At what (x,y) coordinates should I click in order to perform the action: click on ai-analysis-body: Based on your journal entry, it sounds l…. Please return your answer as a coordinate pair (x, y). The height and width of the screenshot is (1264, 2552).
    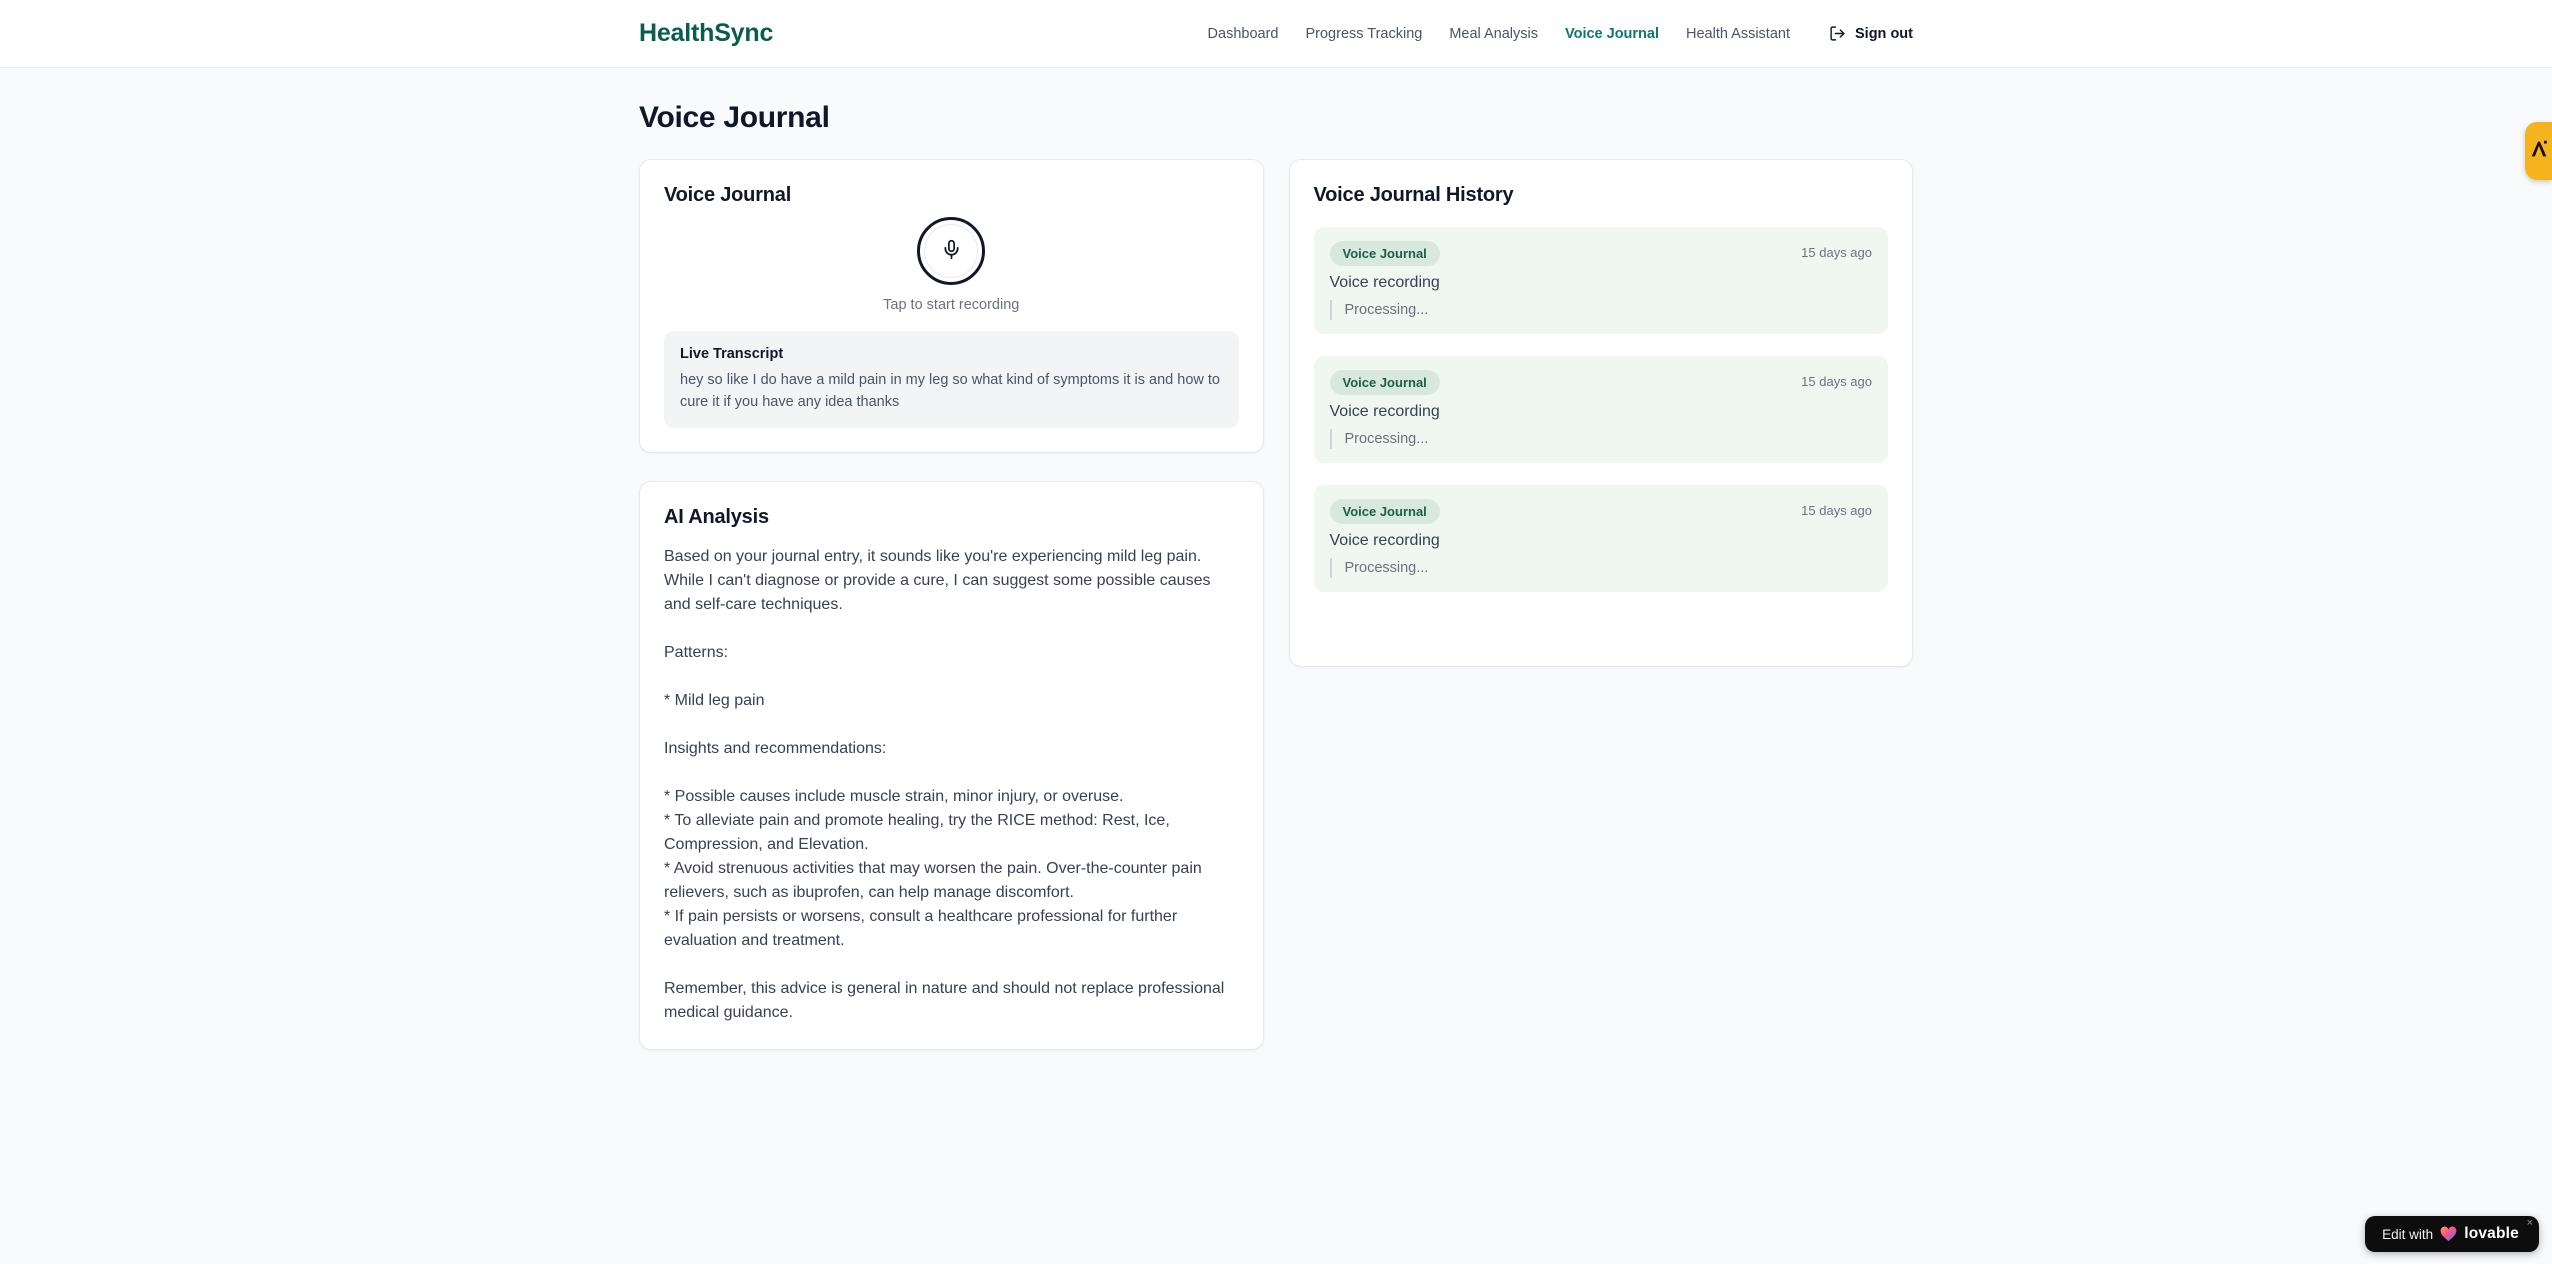
    Looking at the image, I should click on (944, 784).